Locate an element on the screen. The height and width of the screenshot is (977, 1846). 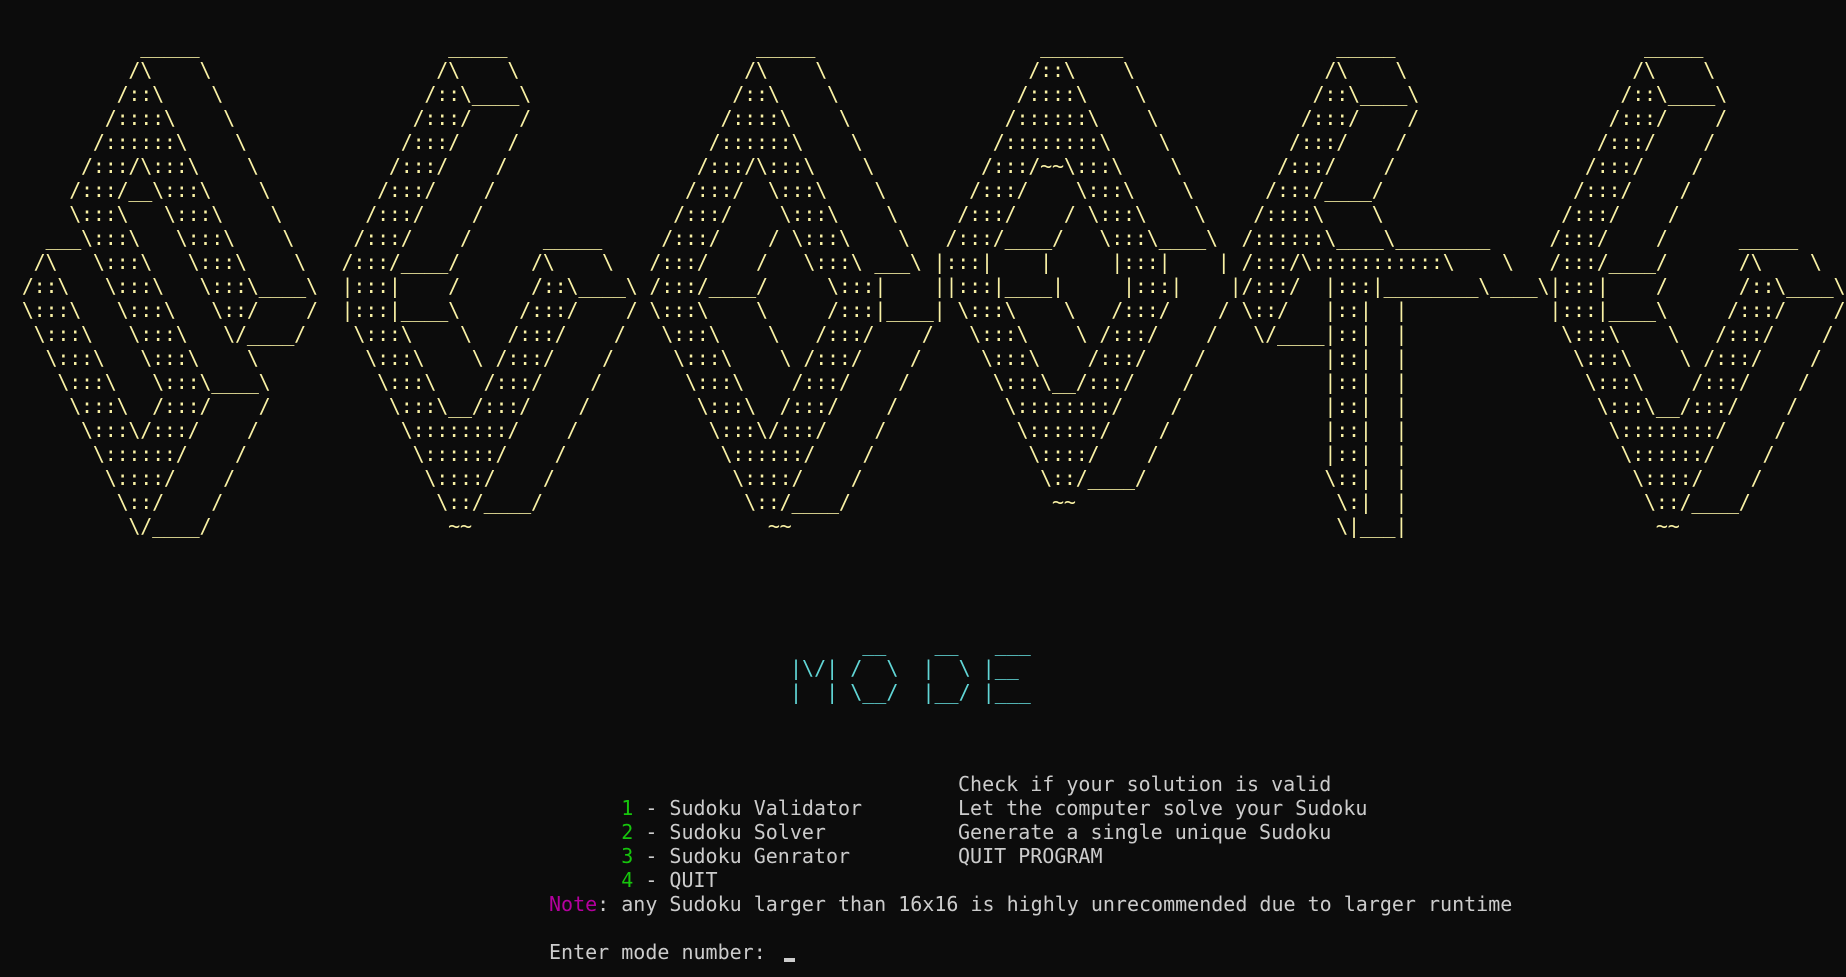
text-cursor is located at coordinates (789, 960).